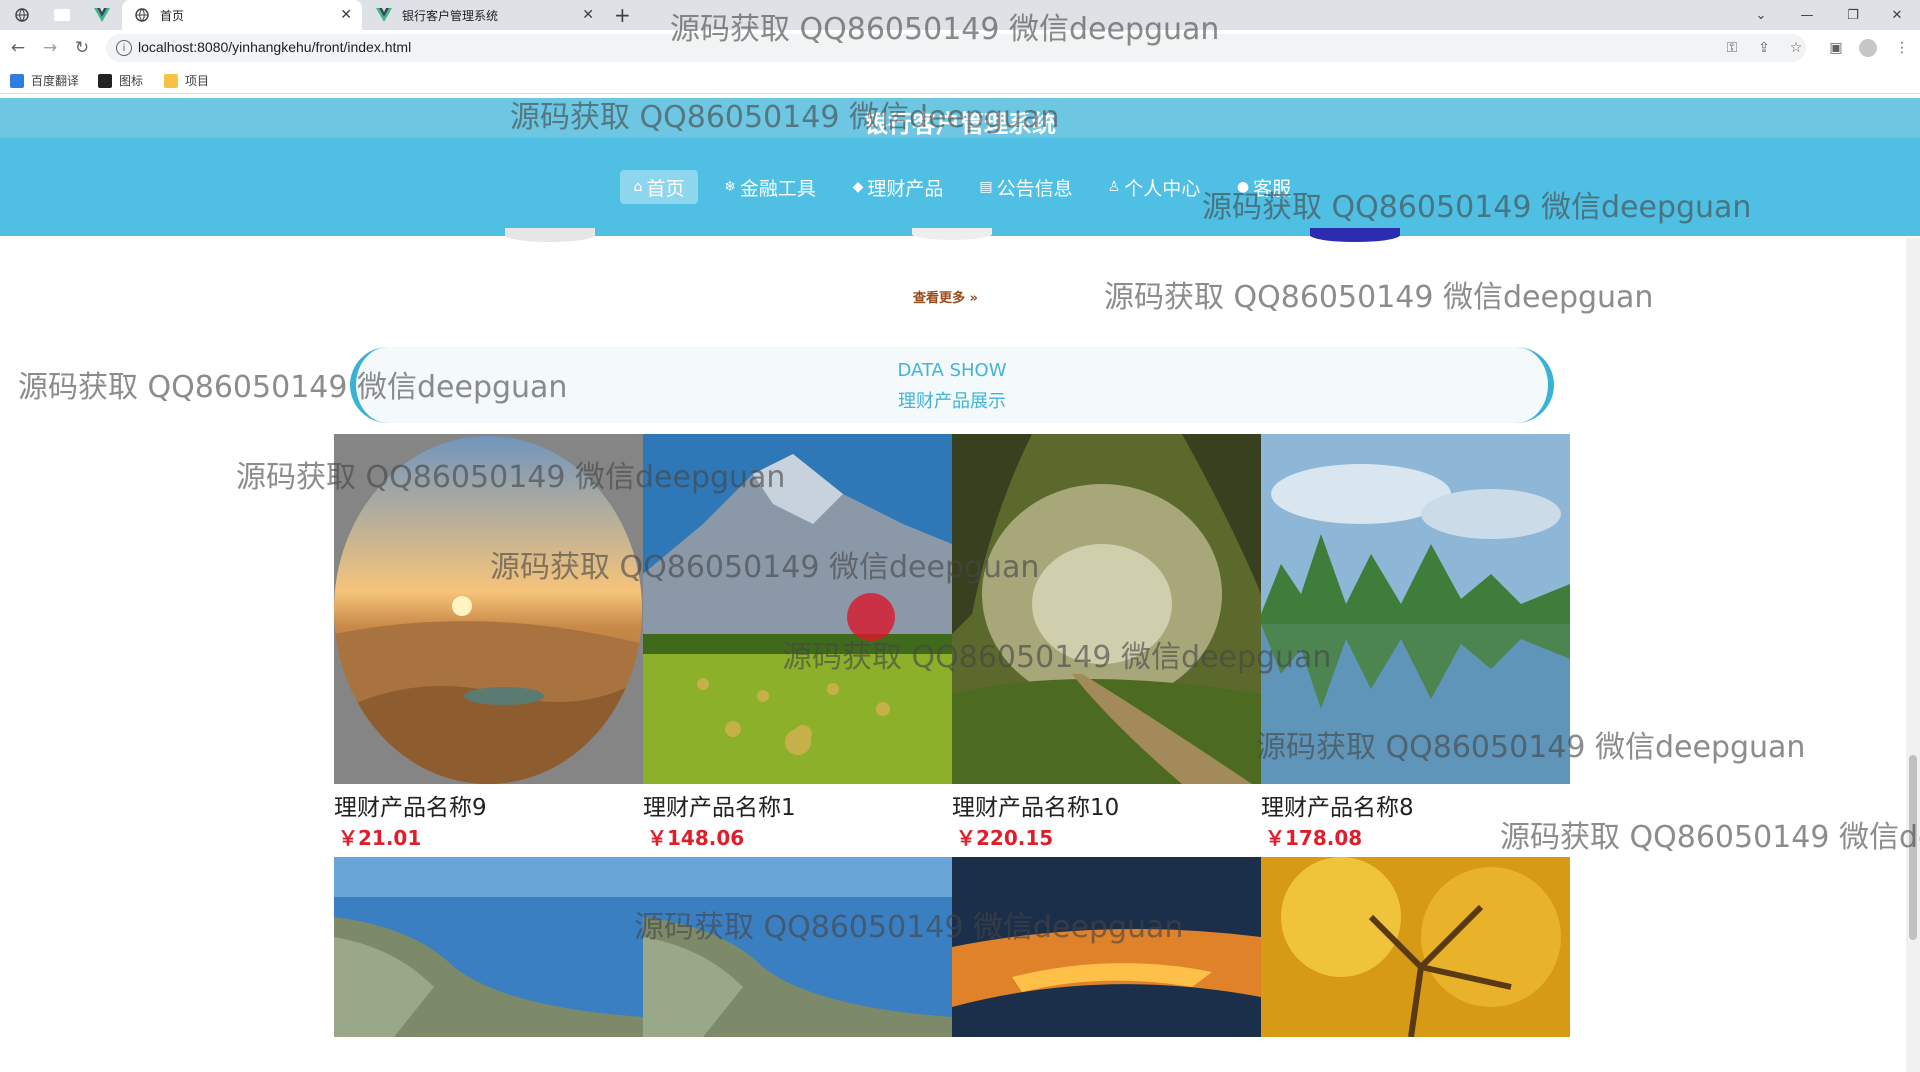 The image size is (1920, 1072). I want to click on nav-finance-tools: ❄ 金融工具, so click(770, 187).